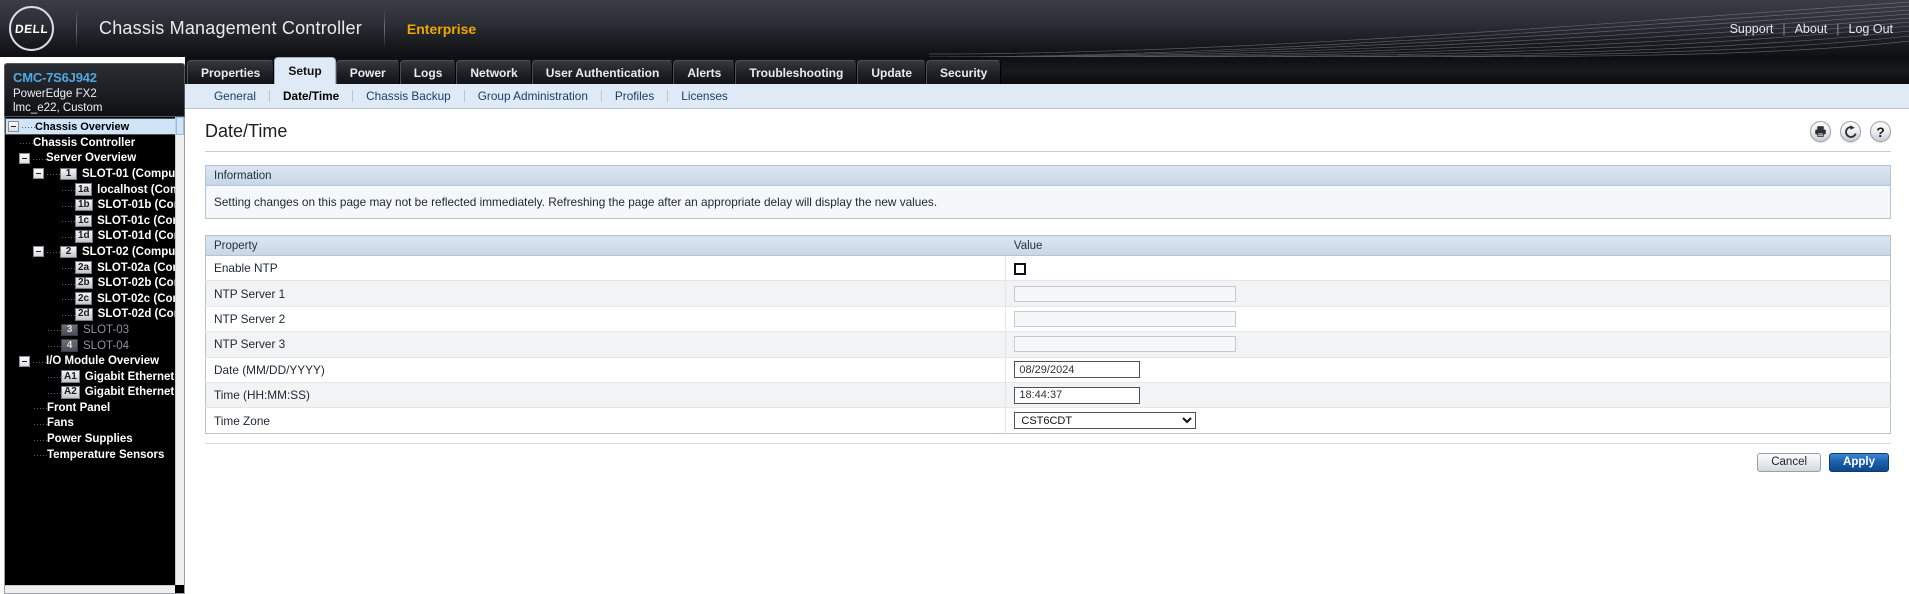 This screenshot has width=1909, height=594. I want to click on logout-link: Log Out, so click(1871, 29).